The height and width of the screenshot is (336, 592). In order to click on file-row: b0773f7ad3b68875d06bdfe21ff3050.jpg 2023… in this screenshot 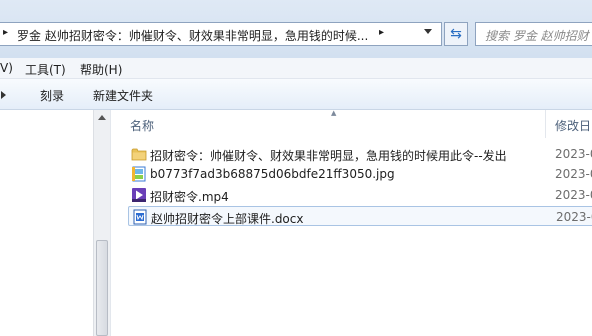, I will do `click(360, 174)`.